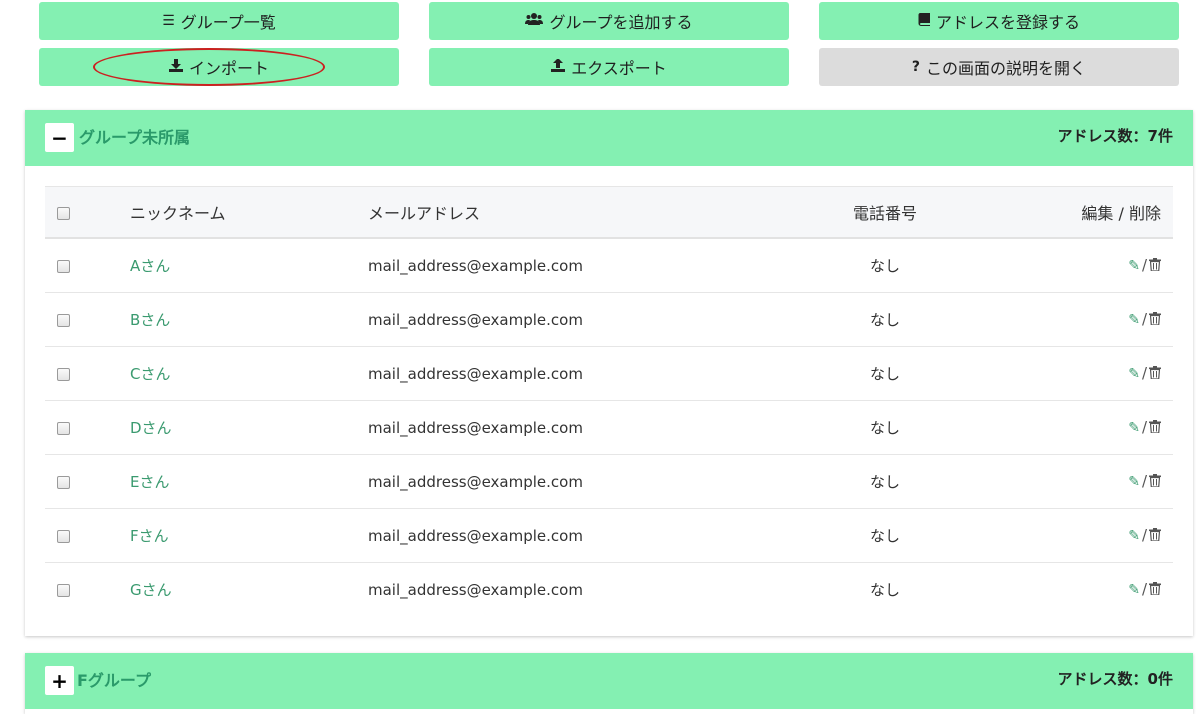 The height and width of the screenshot is (714, 1196). What do you see at coordinates (175, 67) in the screenshot?
I see `download-icon` at bounding box center [175, 67].